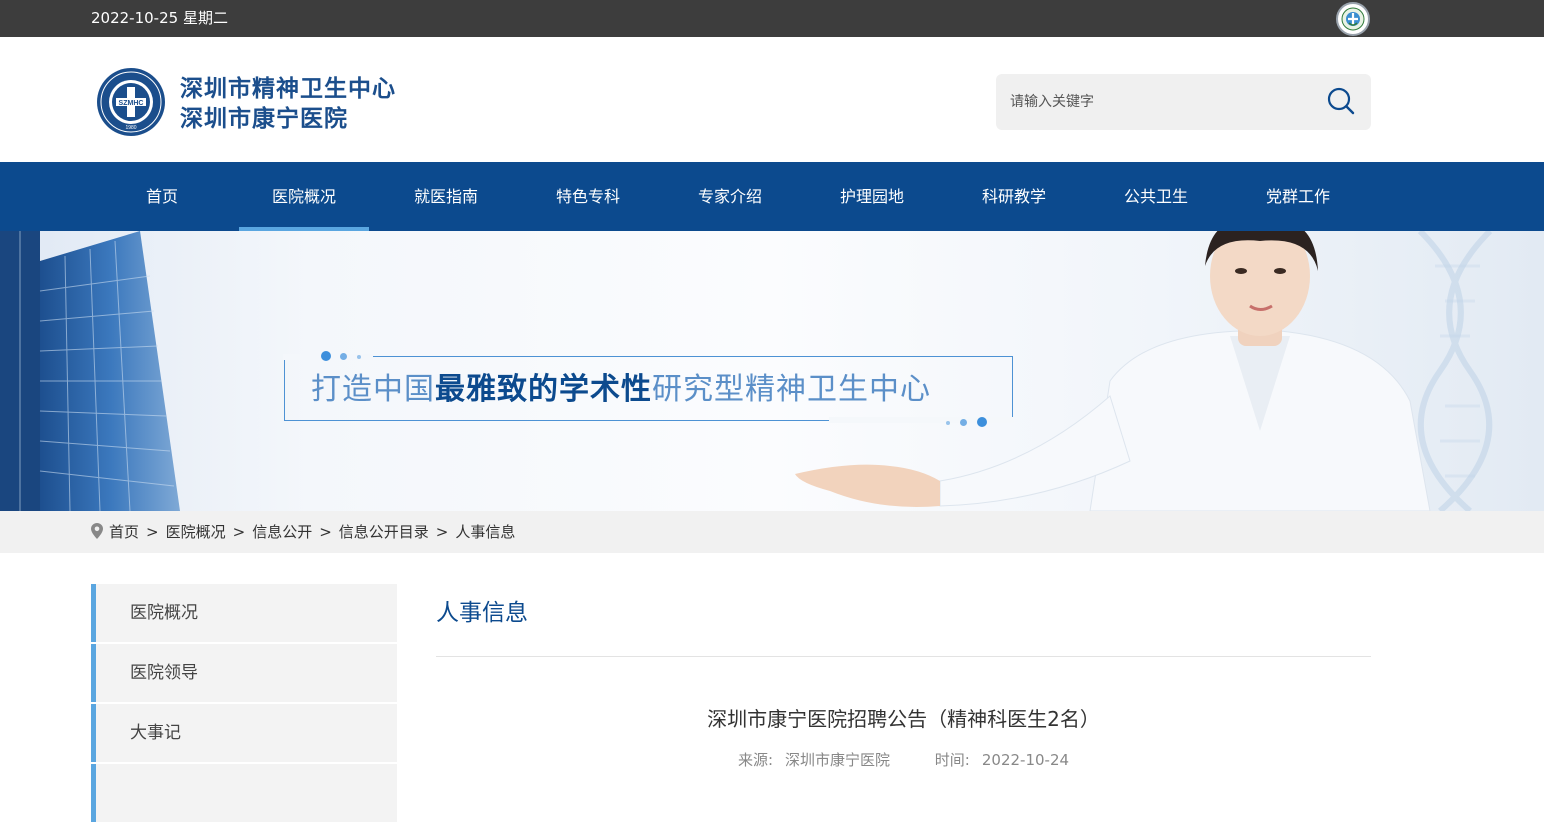 The height and width of the screenshot is (824, 1544). I want to click on sidebar-item-hospital-overview: 医院概况, so click(244, 613).